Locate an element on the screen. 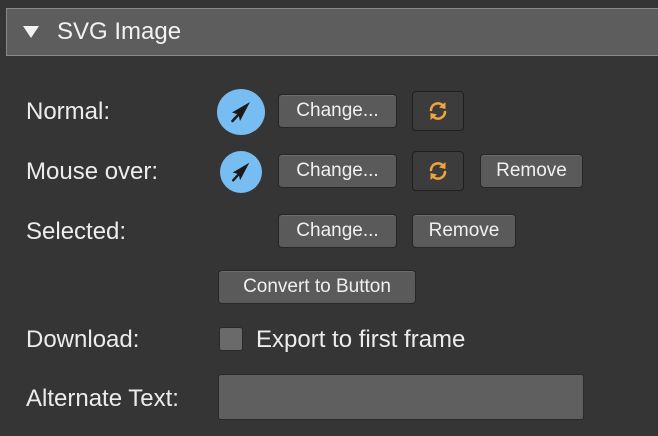 This screenshot has width=658, height=436. normal-label: Normal: is located at coordinates (68, 111).